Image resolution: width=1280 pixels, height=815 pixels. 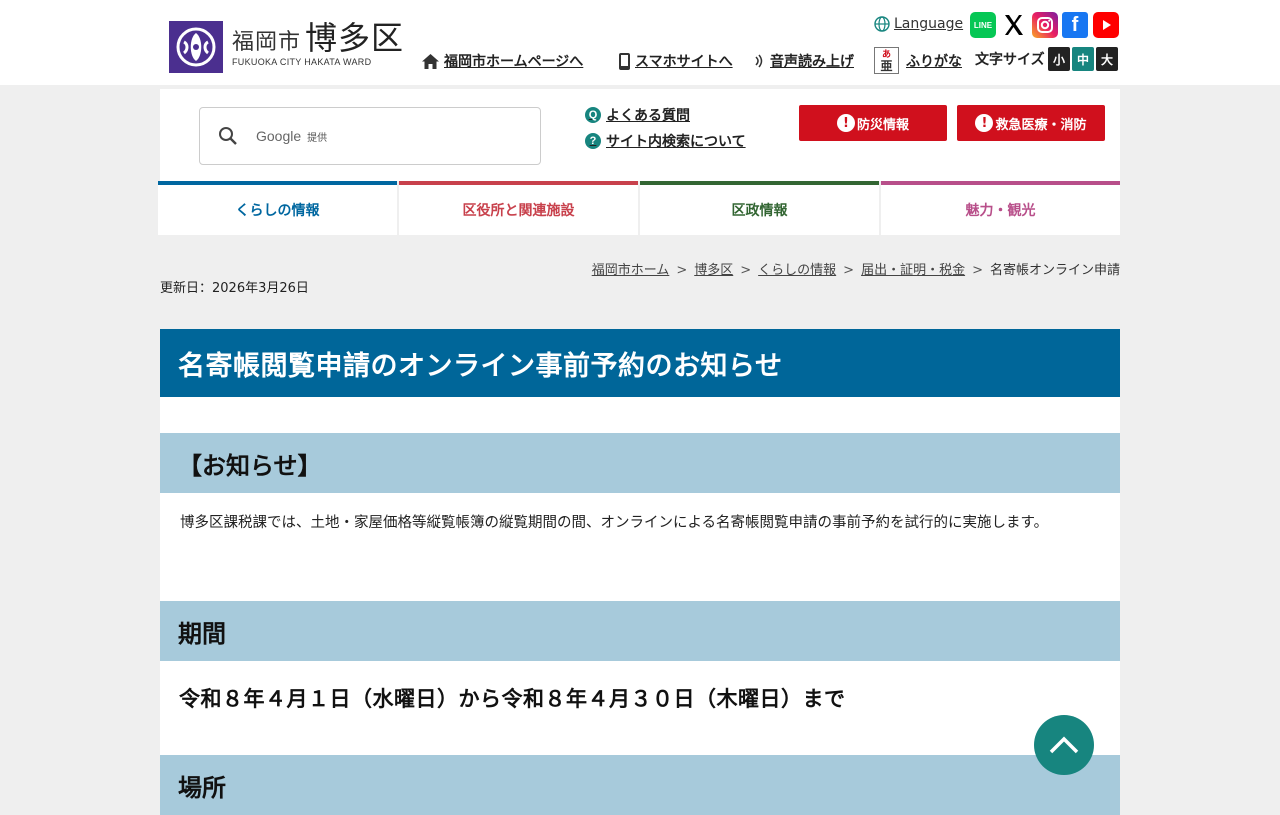 I want to click on page-title: 名寄帳閲覧申請のオンライン事前予約のお知らせ, so click(x=640, y=363).